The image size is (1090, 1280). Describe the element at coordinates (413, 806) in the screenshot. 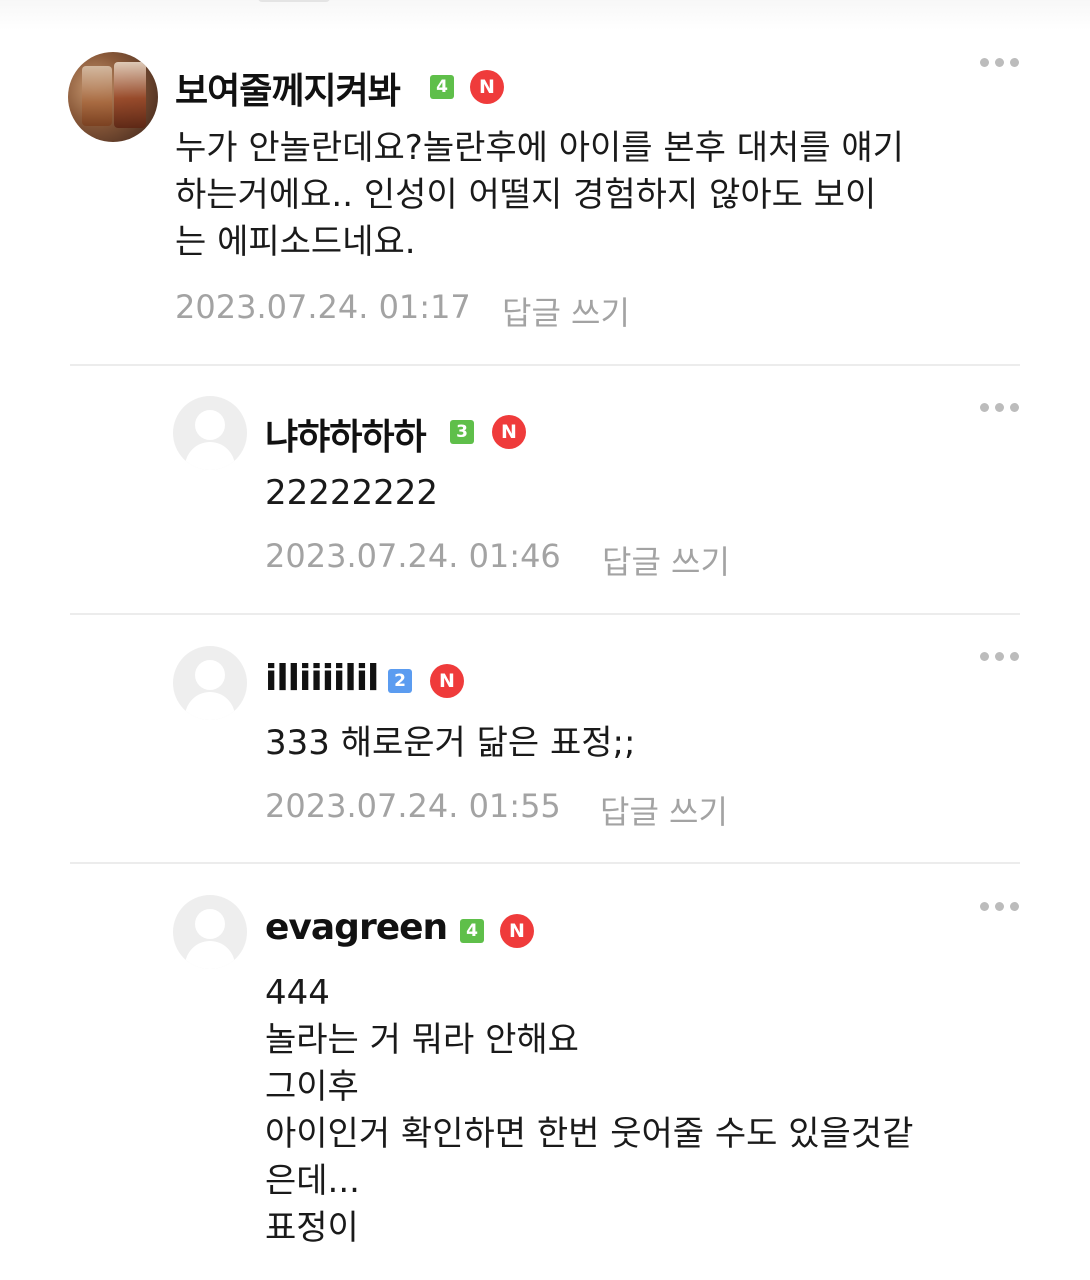

I see `comment-date: 2023.07.24. 01:55` at that location.